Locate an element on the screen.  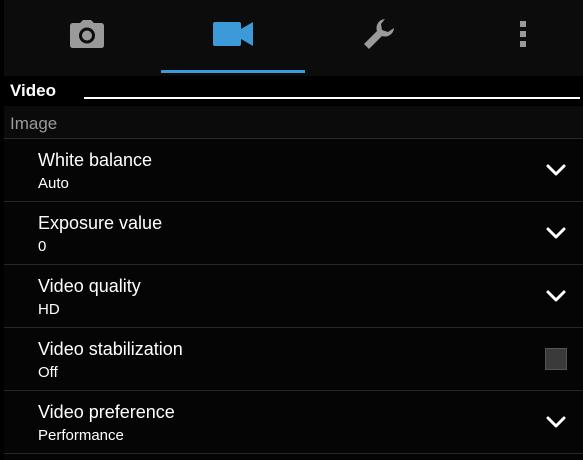
setting-title: Video quality is located at coordinates (89, 286).